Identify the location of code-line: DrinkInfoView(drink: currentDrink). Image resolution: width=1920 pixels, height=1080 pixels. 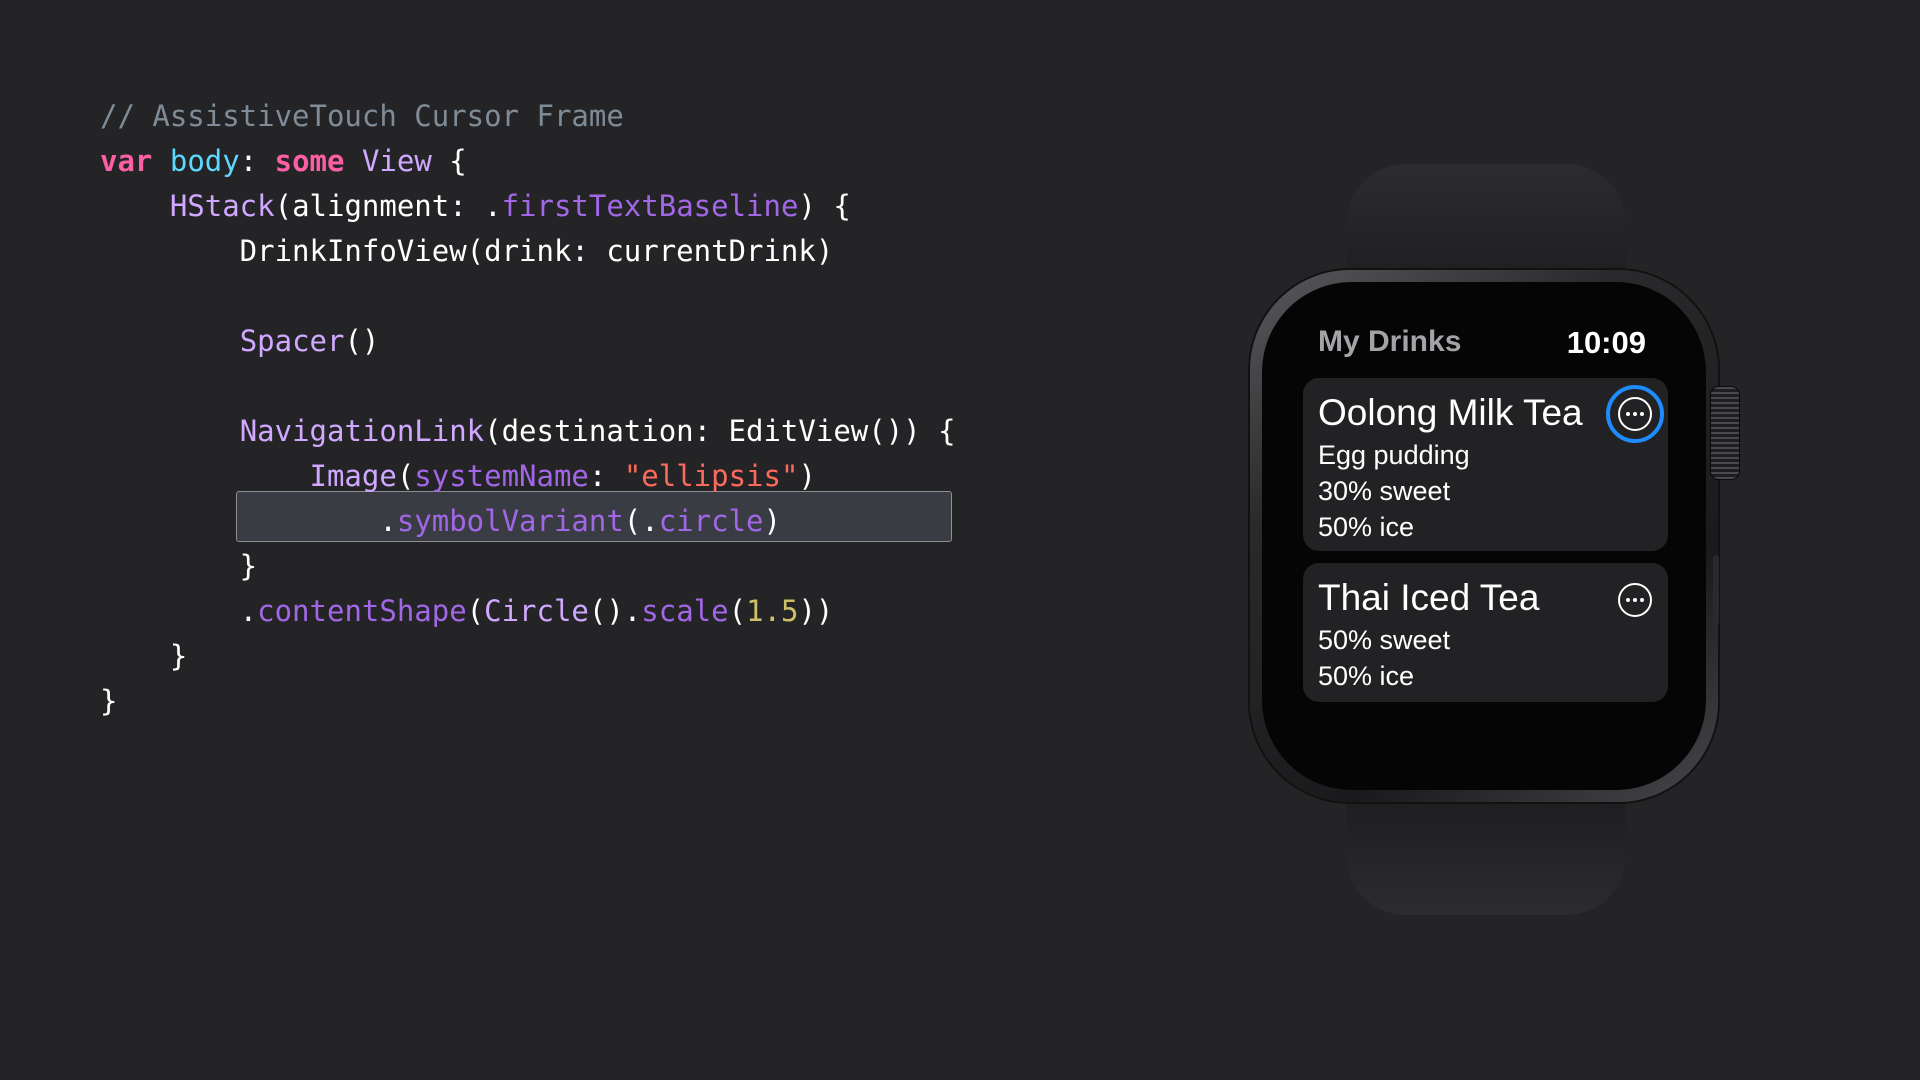
(467, 251).